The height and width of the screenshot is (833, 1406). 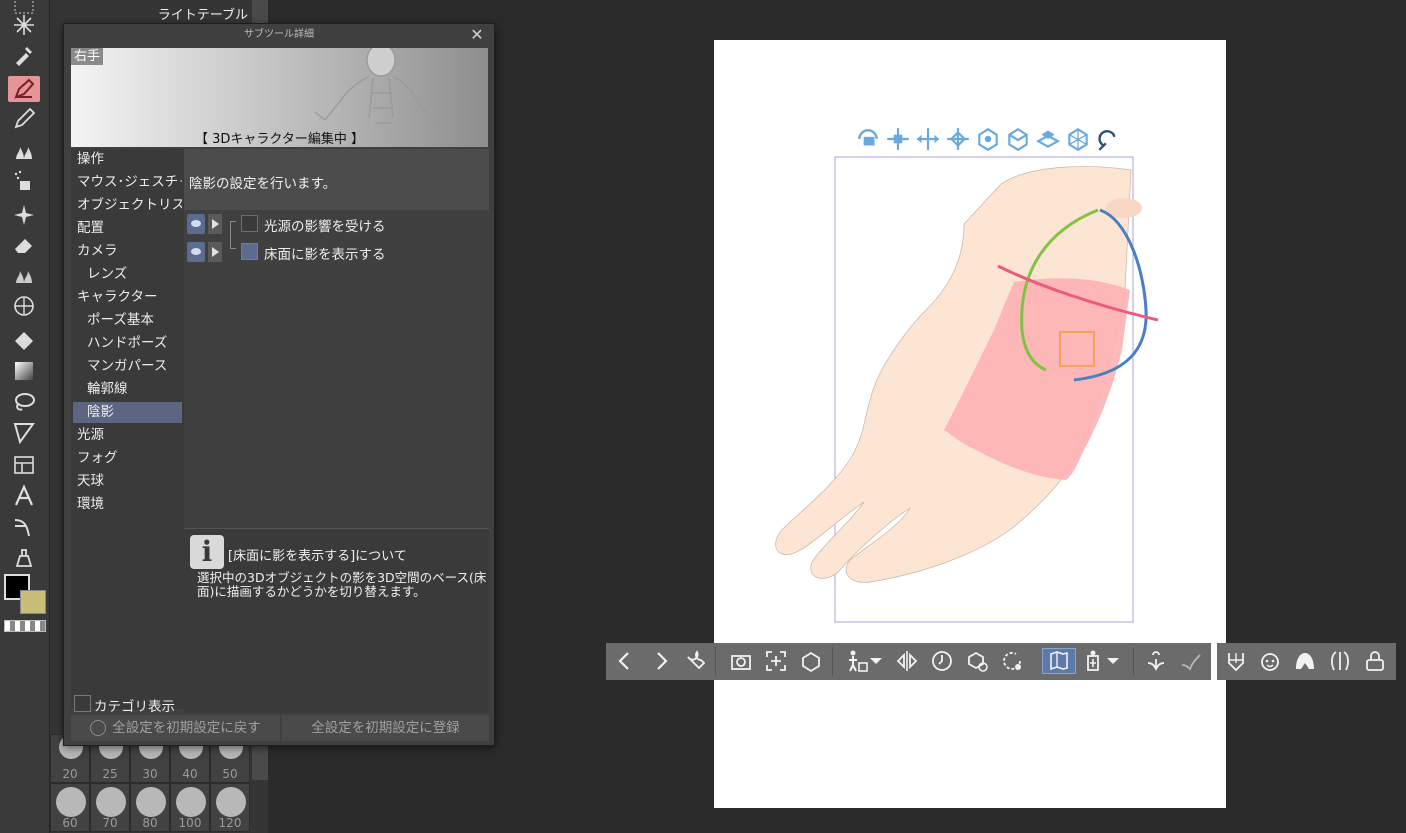 I want to click on category-item: レンズ, so click(x=127, y=274).